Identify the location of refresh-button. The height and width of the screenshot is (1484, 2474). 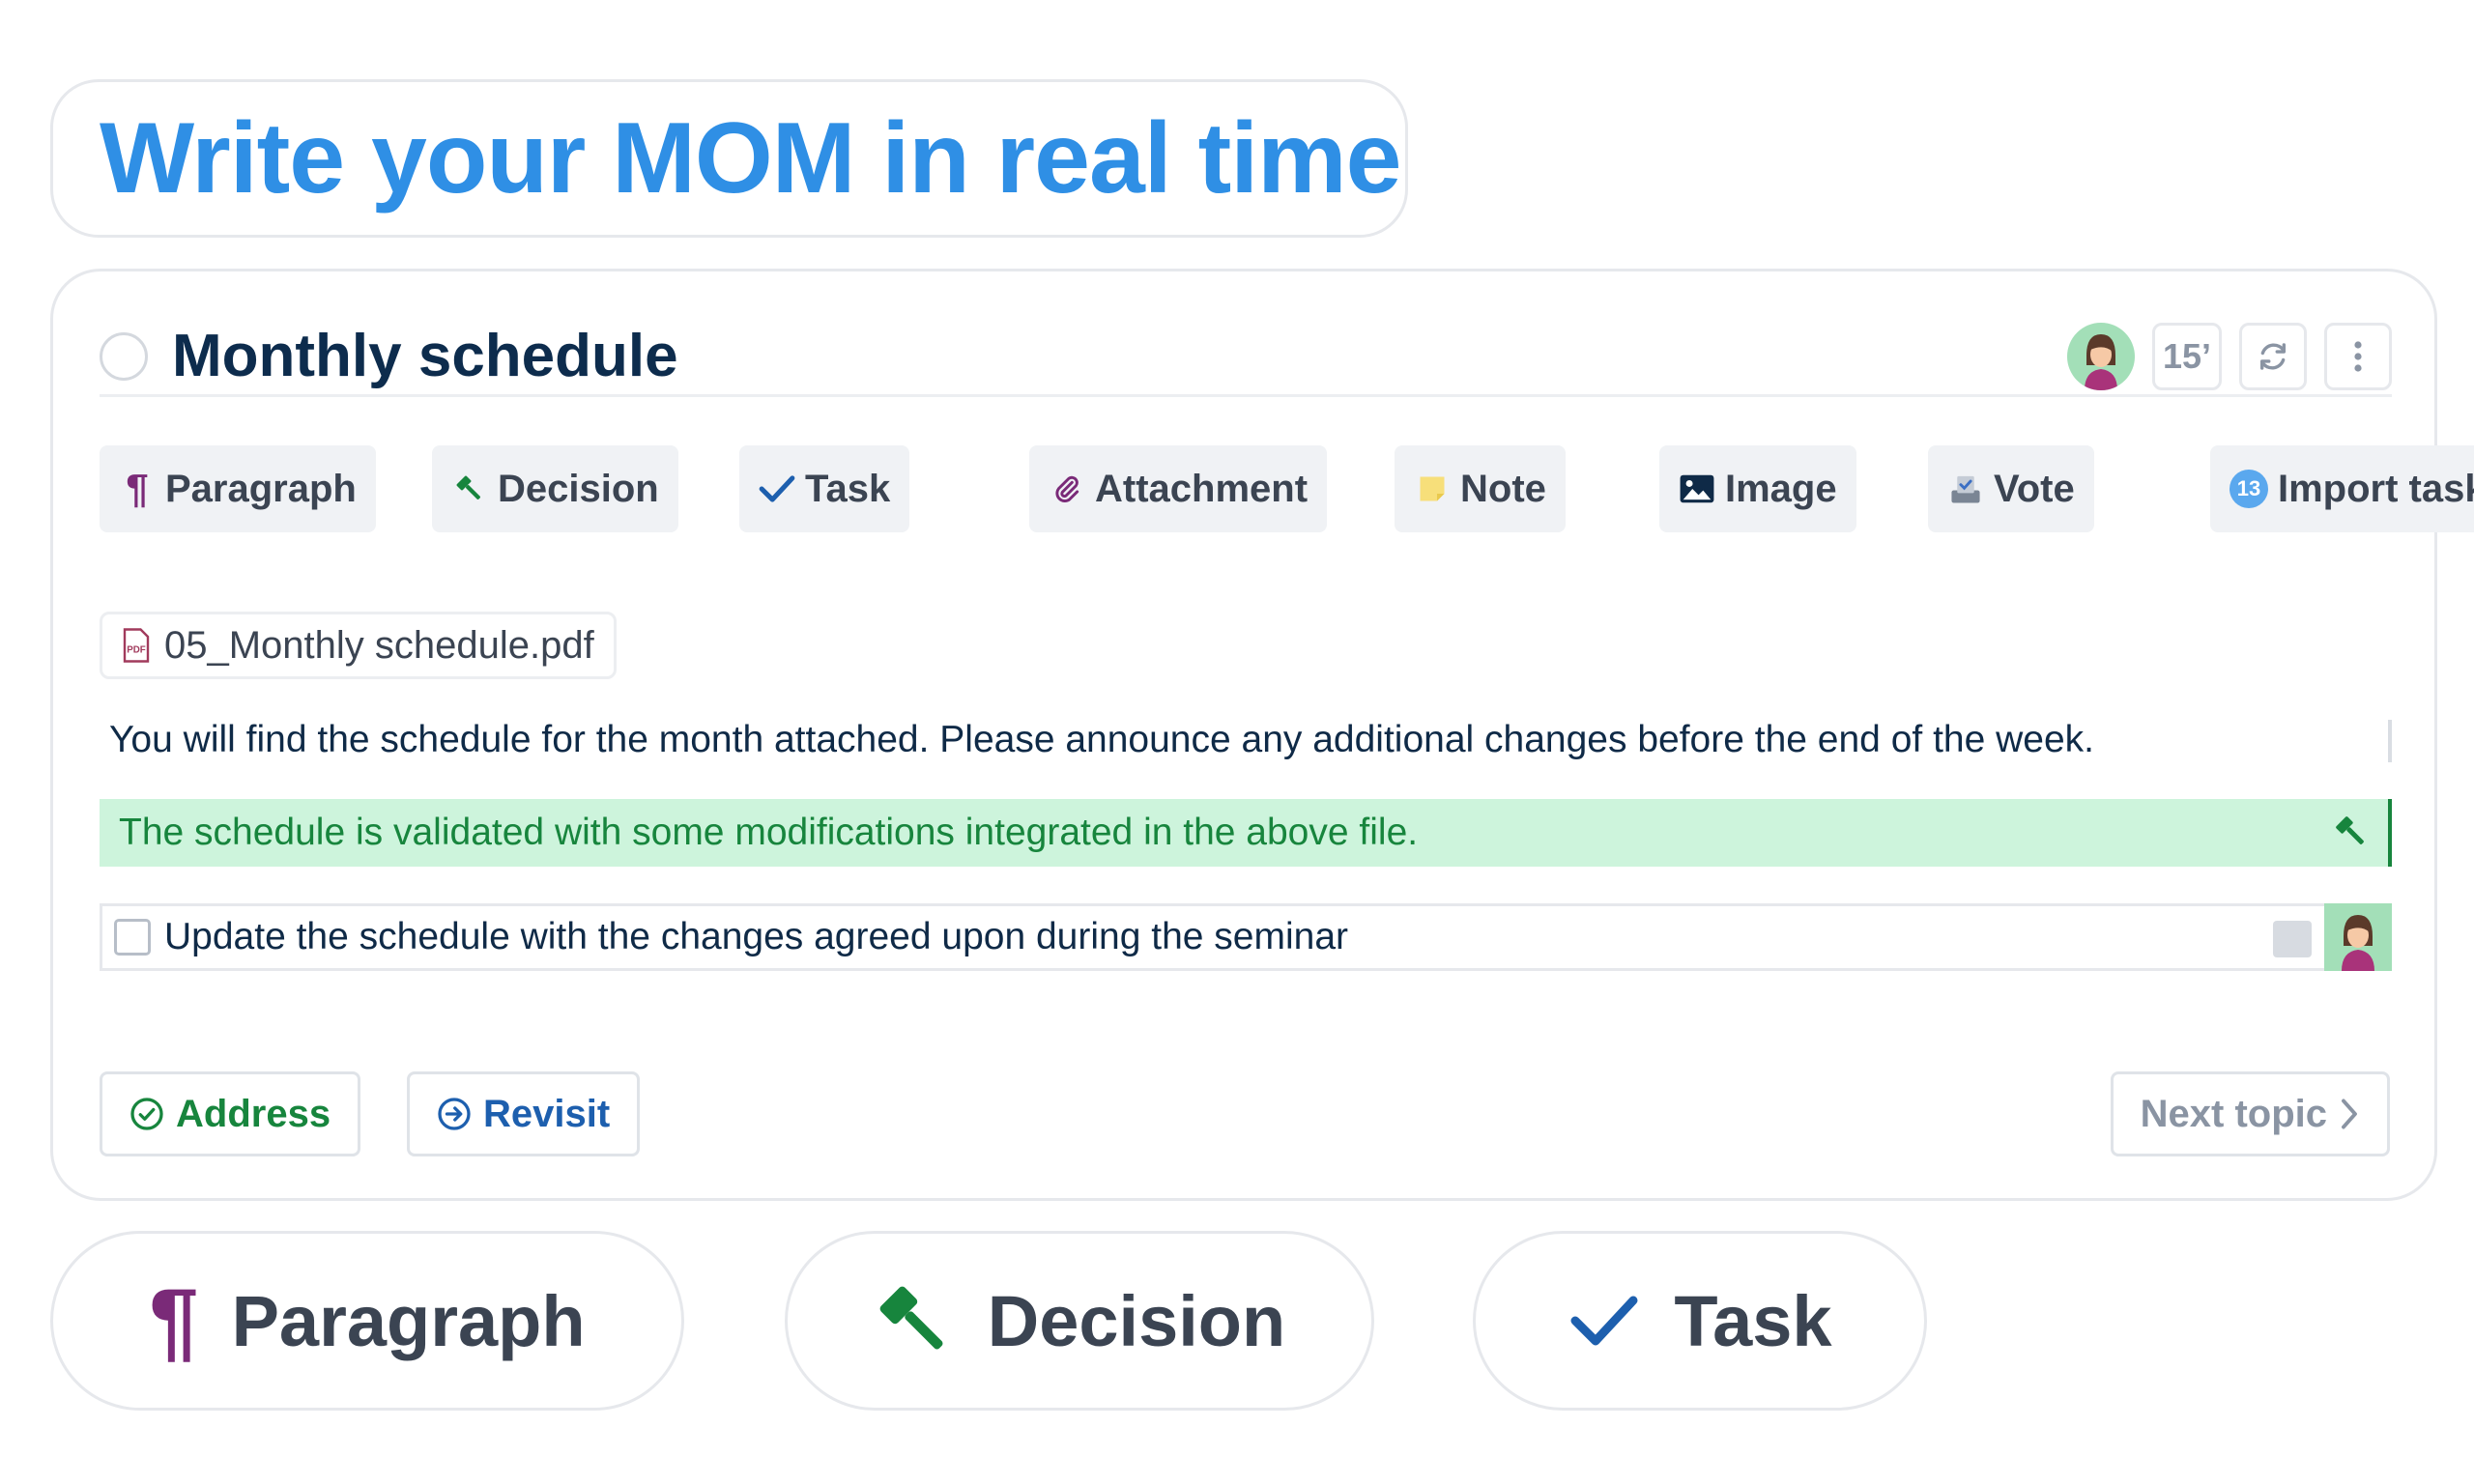
(2273, 356).